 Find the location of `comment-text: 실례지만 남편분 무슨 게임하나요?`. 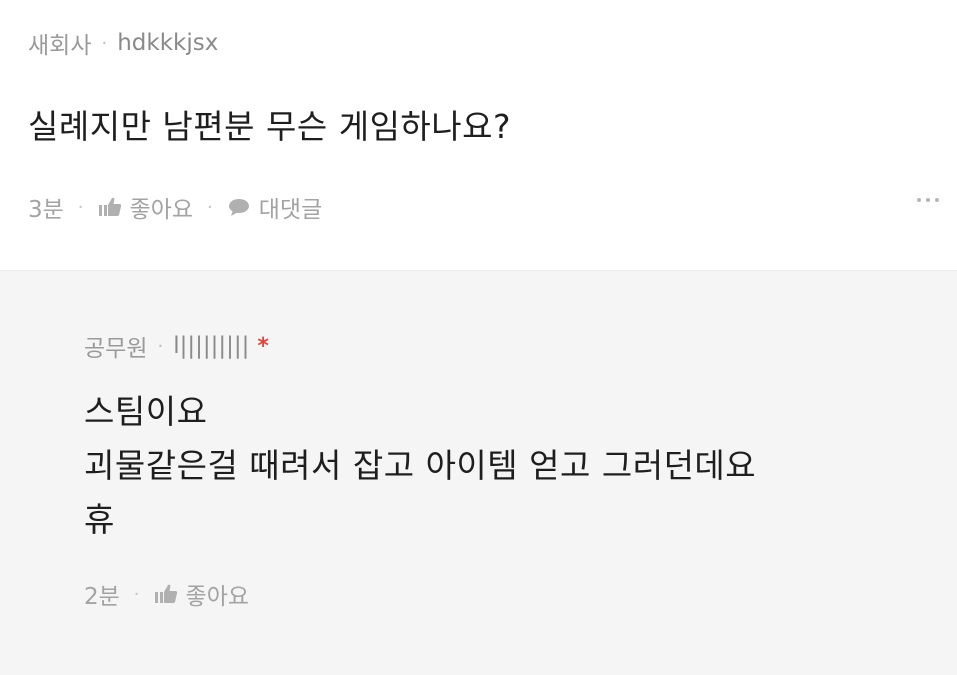

comment-text: 실례지만 남편분 무슨 게임하나요? is located at coordinates (492, 127).